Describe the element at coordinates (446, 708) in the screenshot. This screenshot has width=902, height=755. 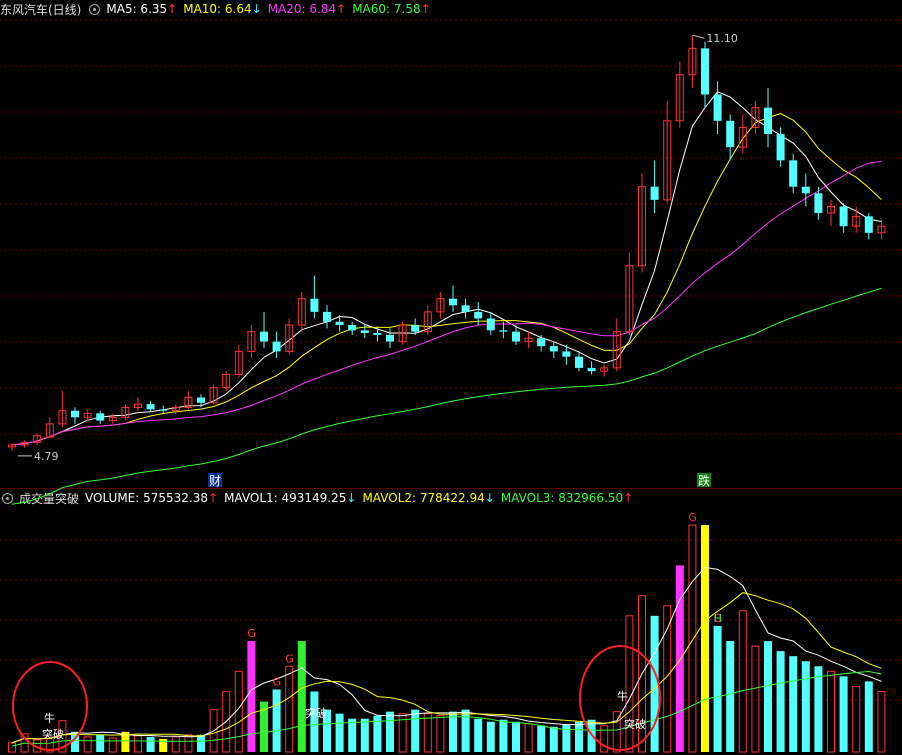
I see `mavol3-line` at that location.